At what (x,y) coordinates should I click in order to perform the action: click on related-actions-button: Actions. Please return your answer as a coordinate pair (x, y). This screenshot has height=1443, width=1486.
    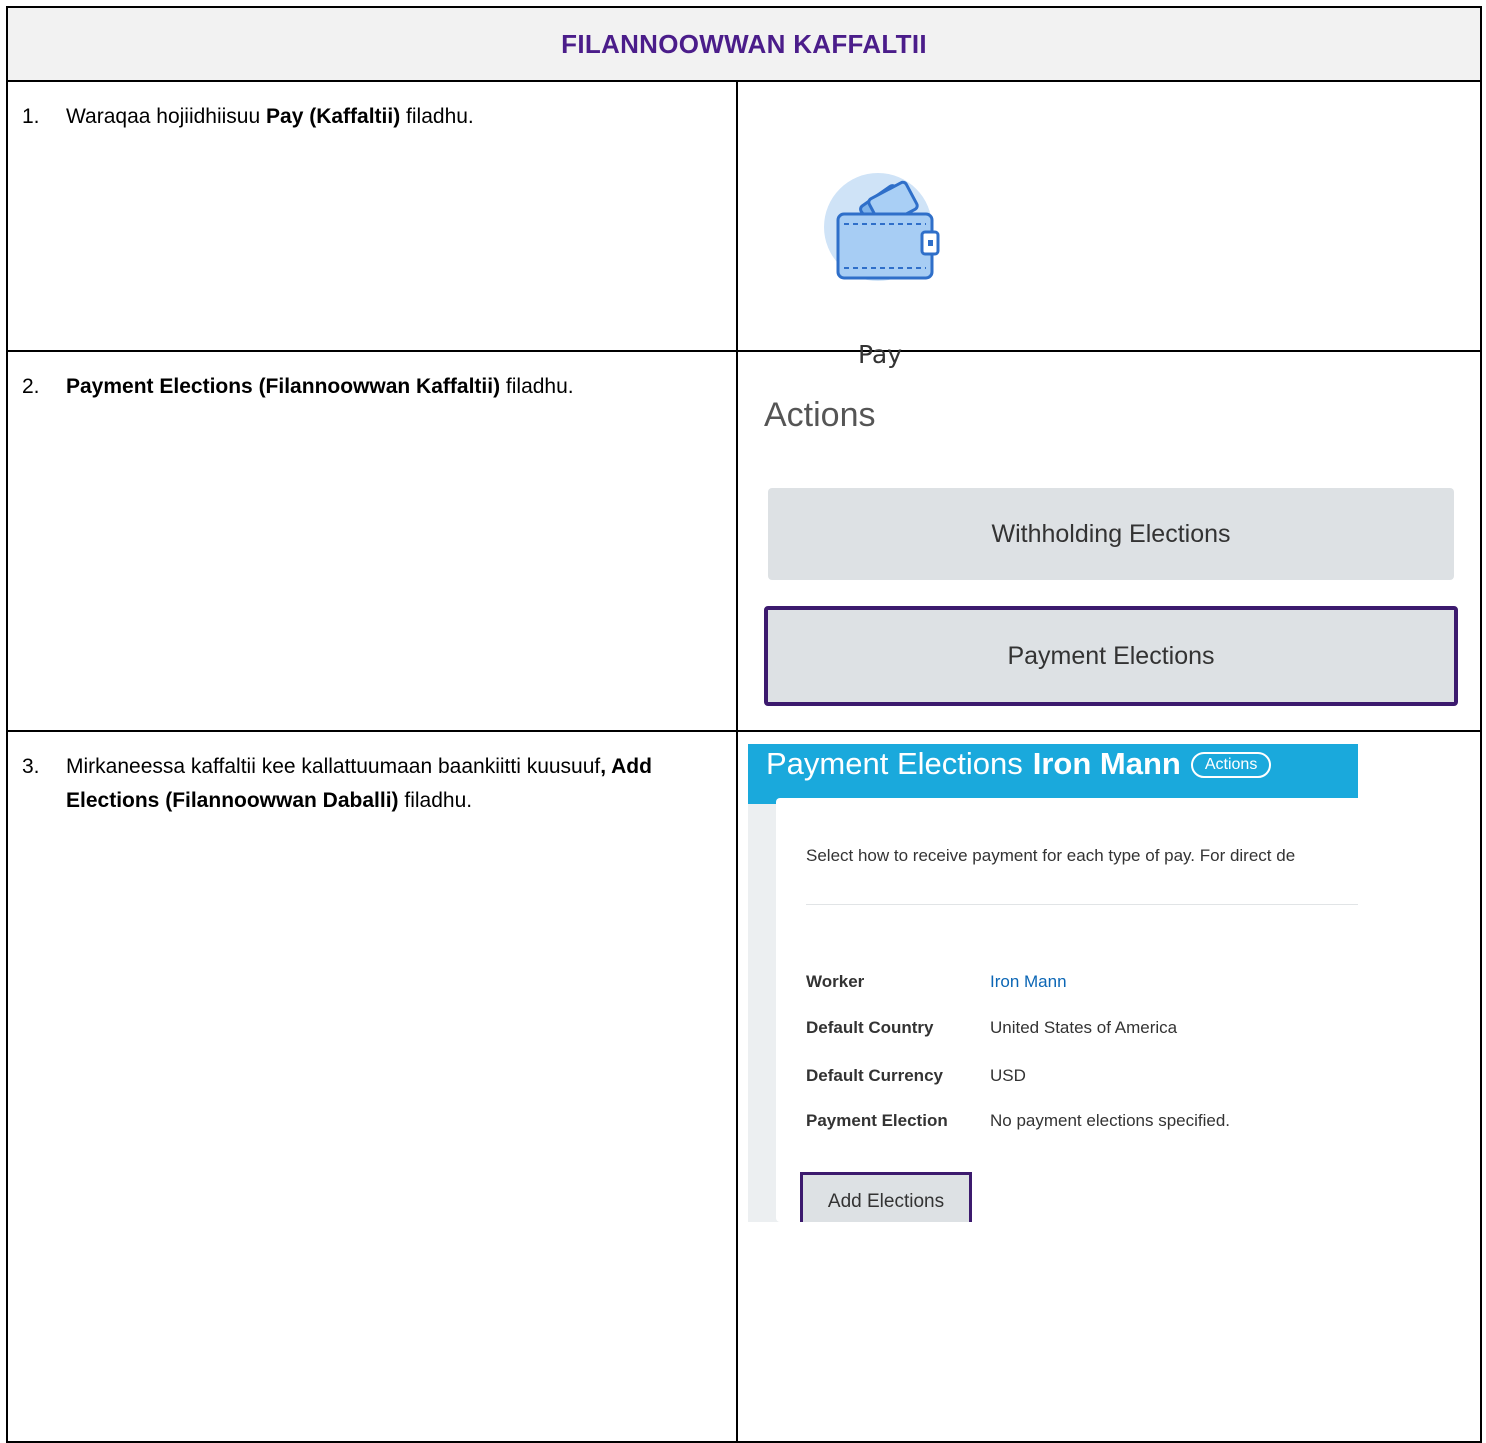
    Looking at the image, I should click on (1231, 765).